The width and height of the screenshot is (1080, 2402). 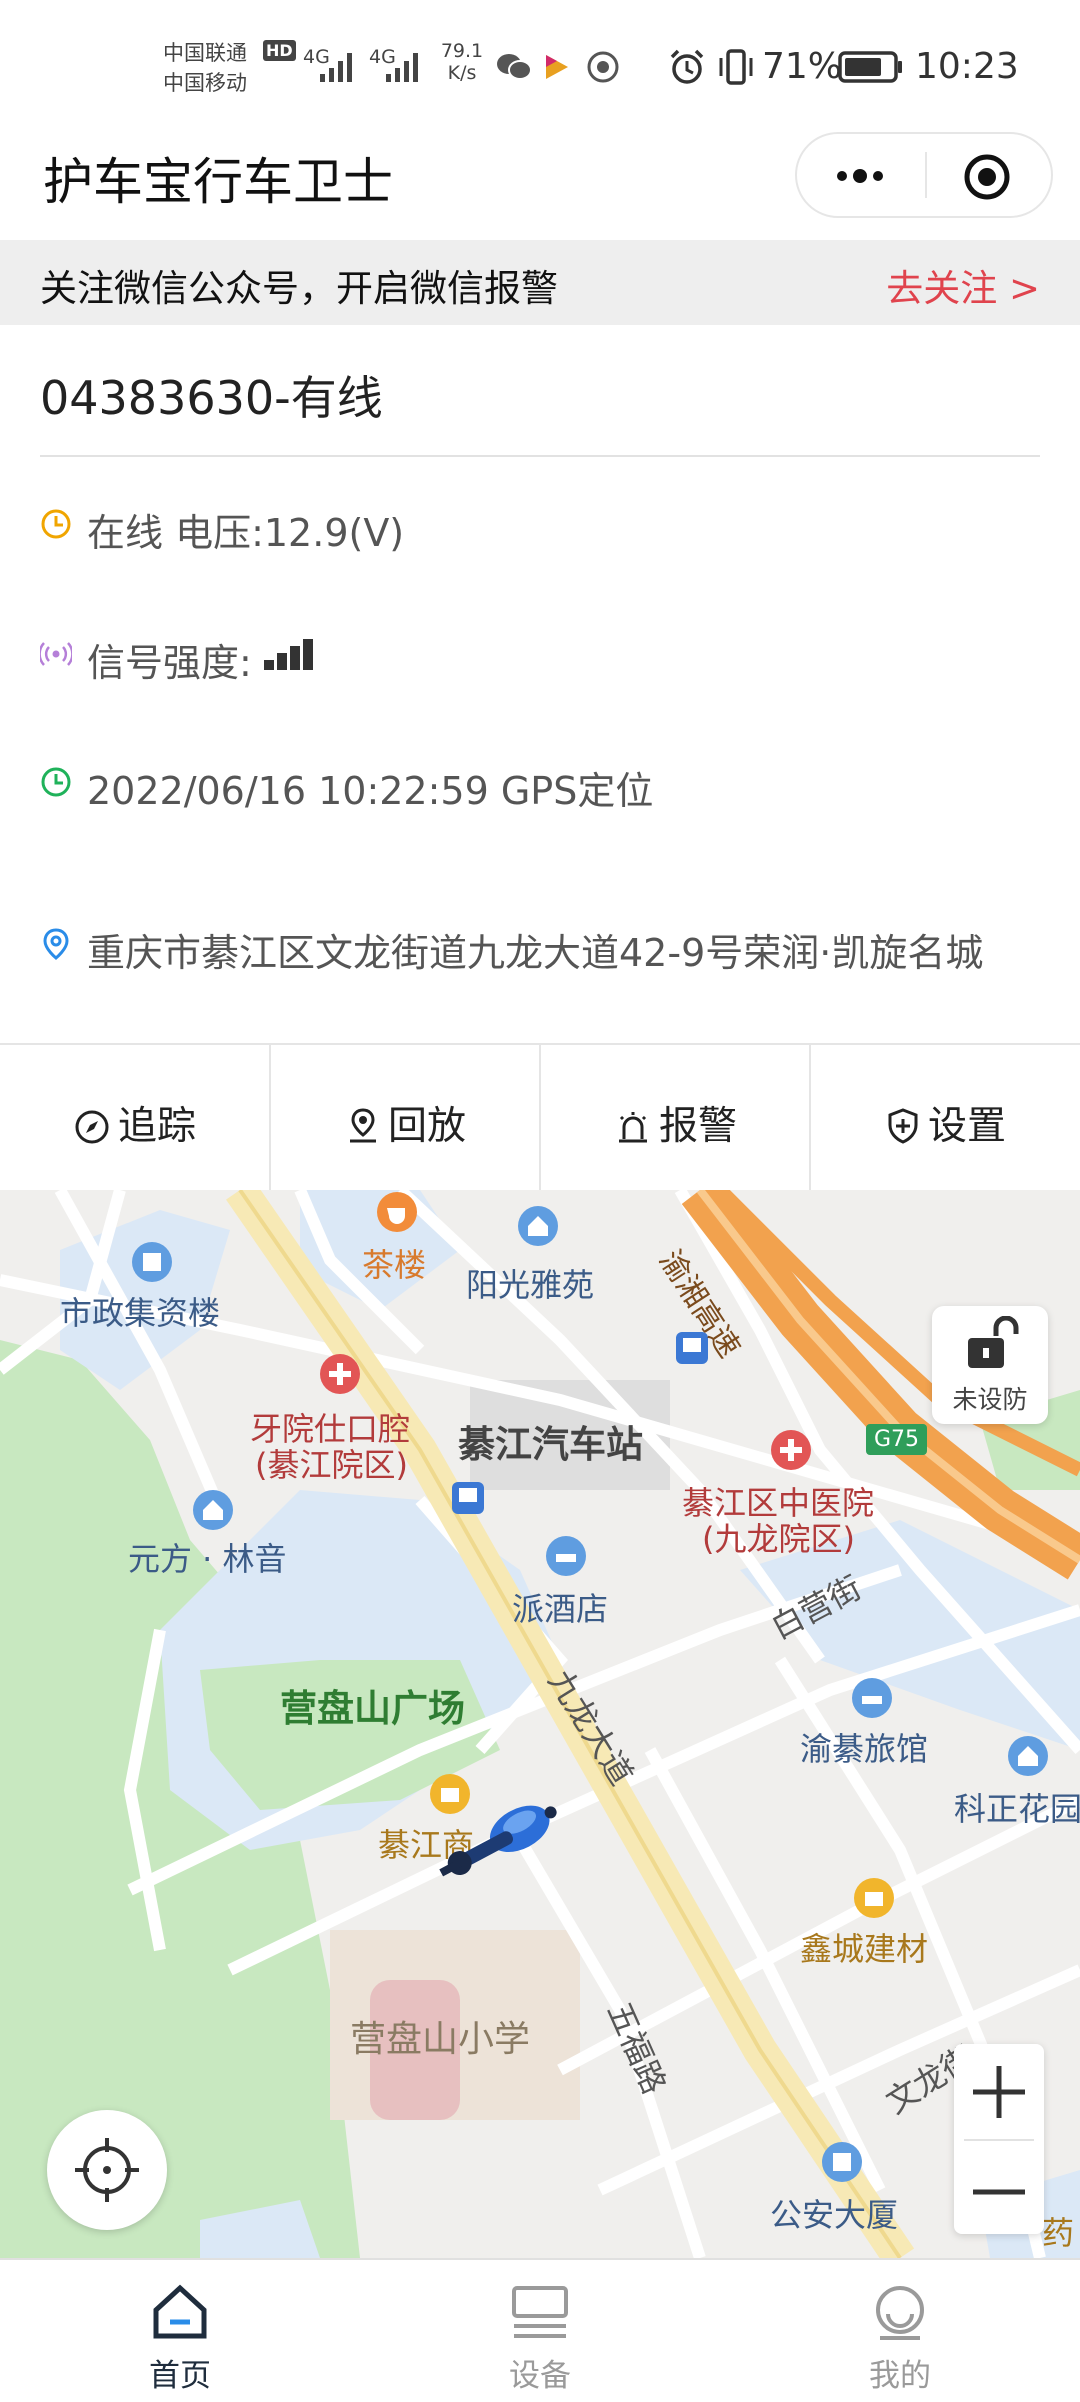 I want to click on zoom-control, so click(x=999, y=2139).